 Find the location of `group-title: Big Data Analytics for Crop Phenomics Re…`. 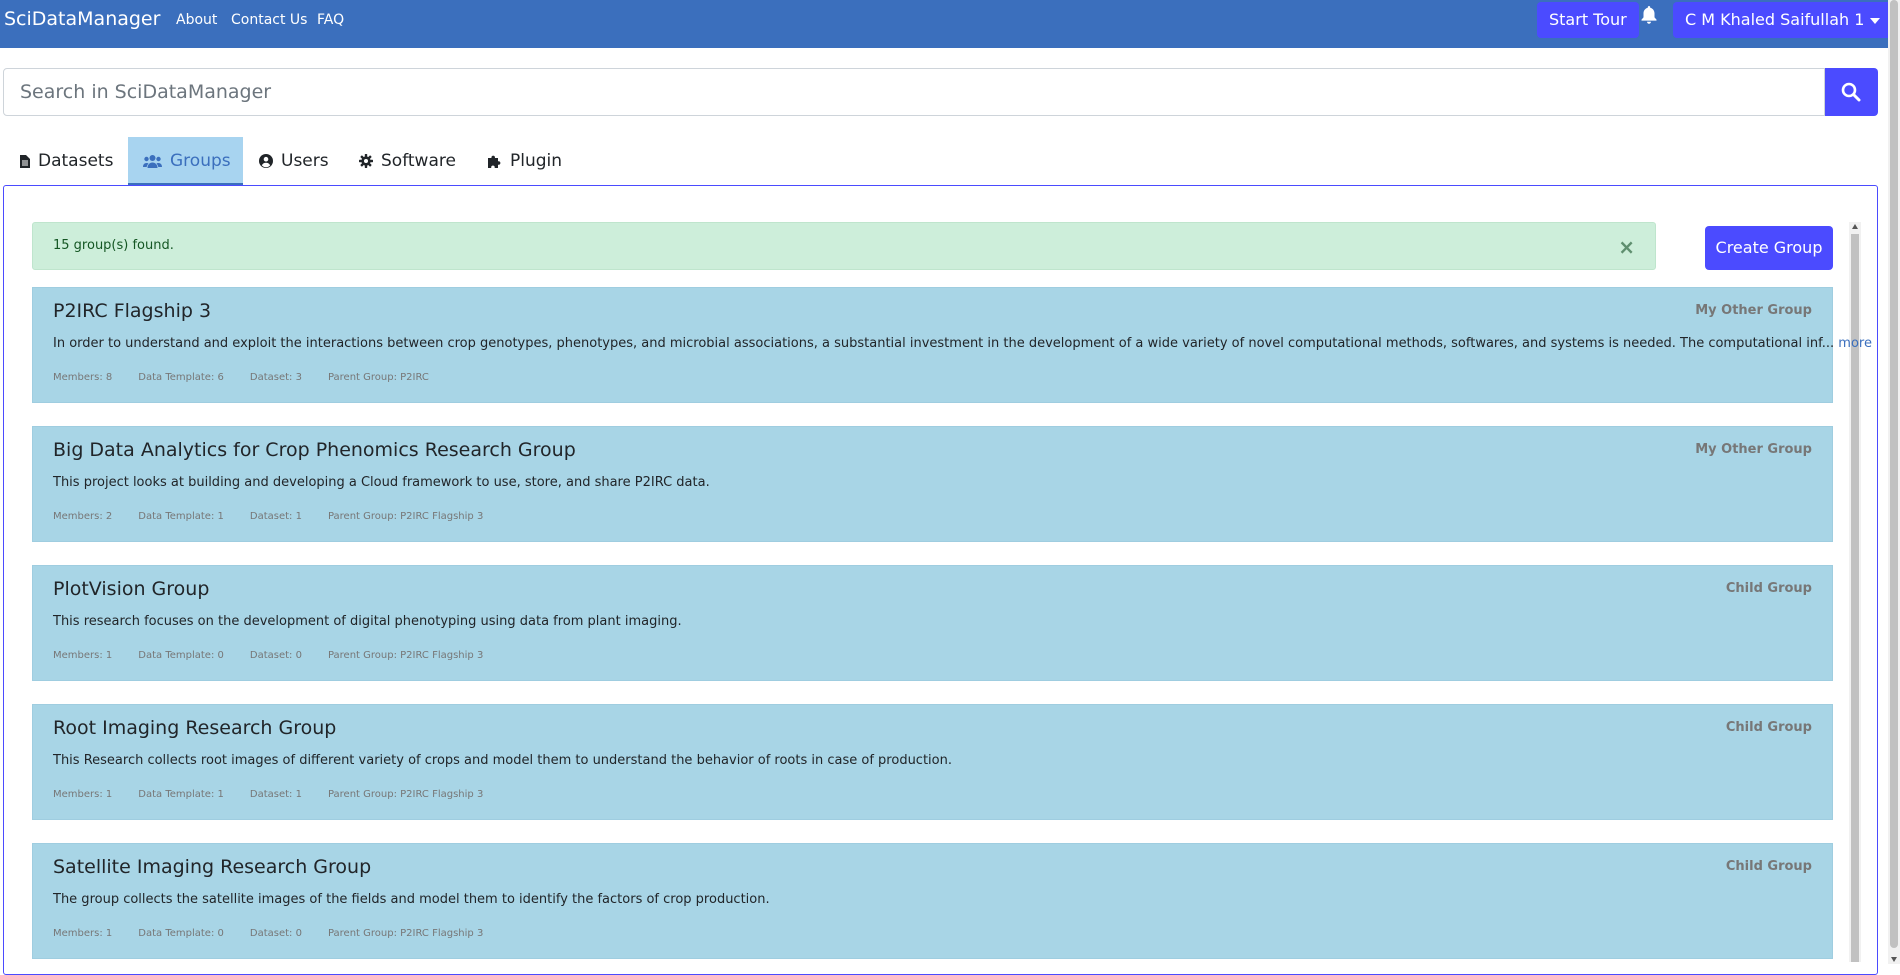

group-title: Big Data Analytics for Crop Phenomics Re… is located at coordinates (314, 450).